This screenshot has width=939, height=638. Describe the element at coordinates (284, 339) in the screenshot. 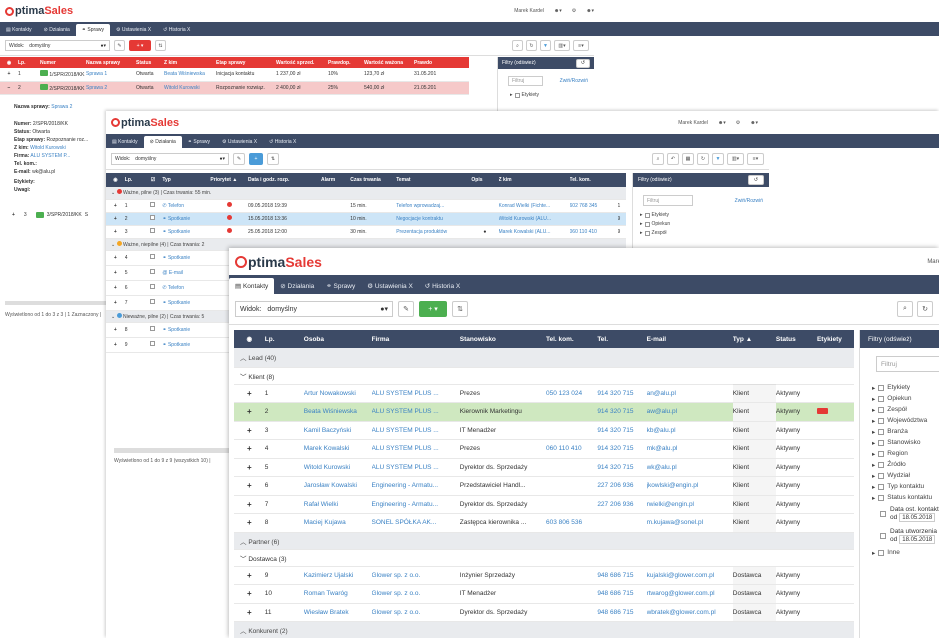

I see `col-header: Lp.` at that location.